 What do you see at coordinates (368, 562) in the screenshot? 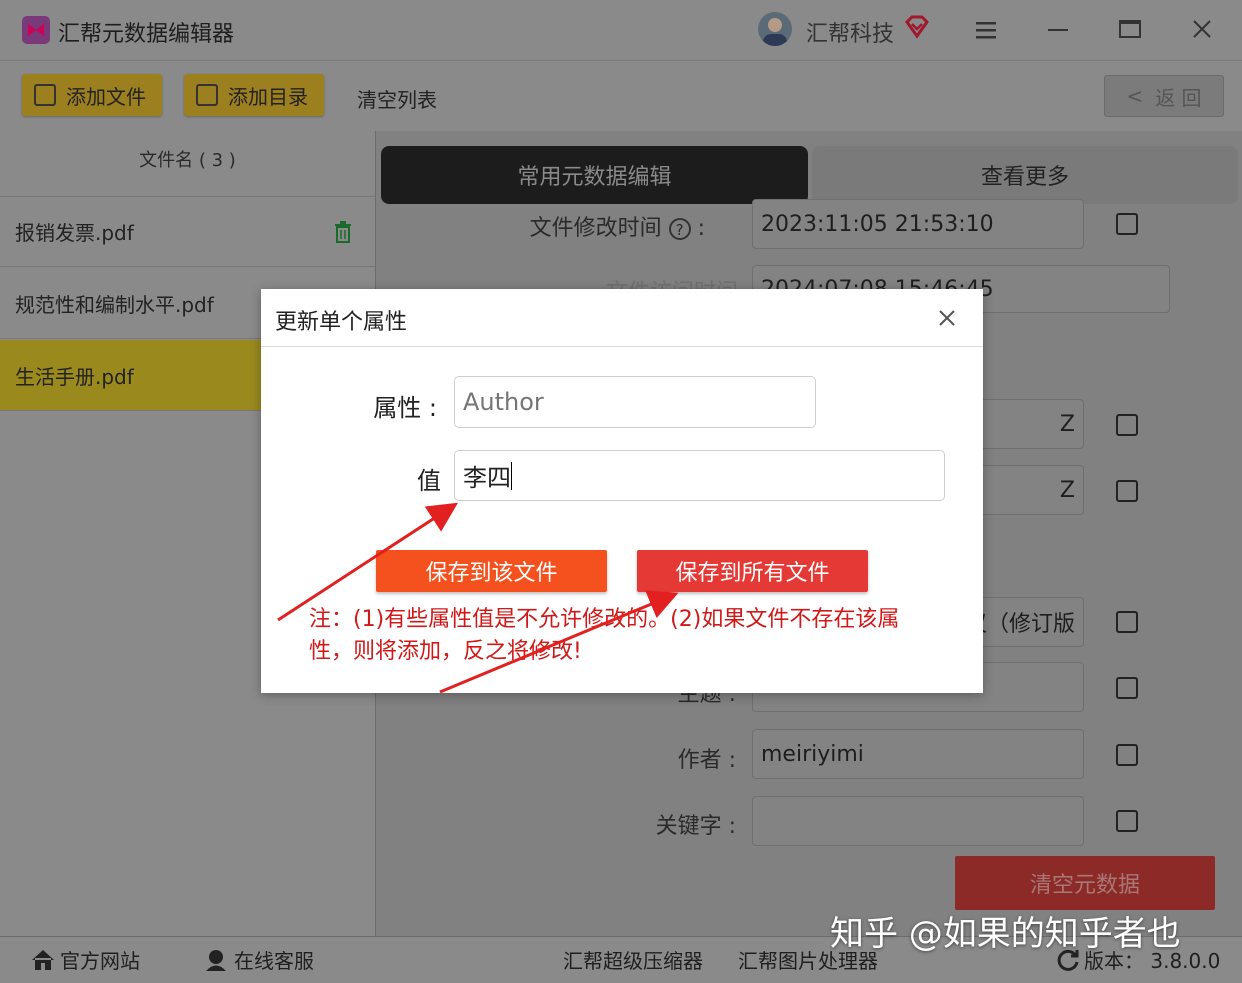
I see `arrow-to-value-input` at bounding box center [368, 562].